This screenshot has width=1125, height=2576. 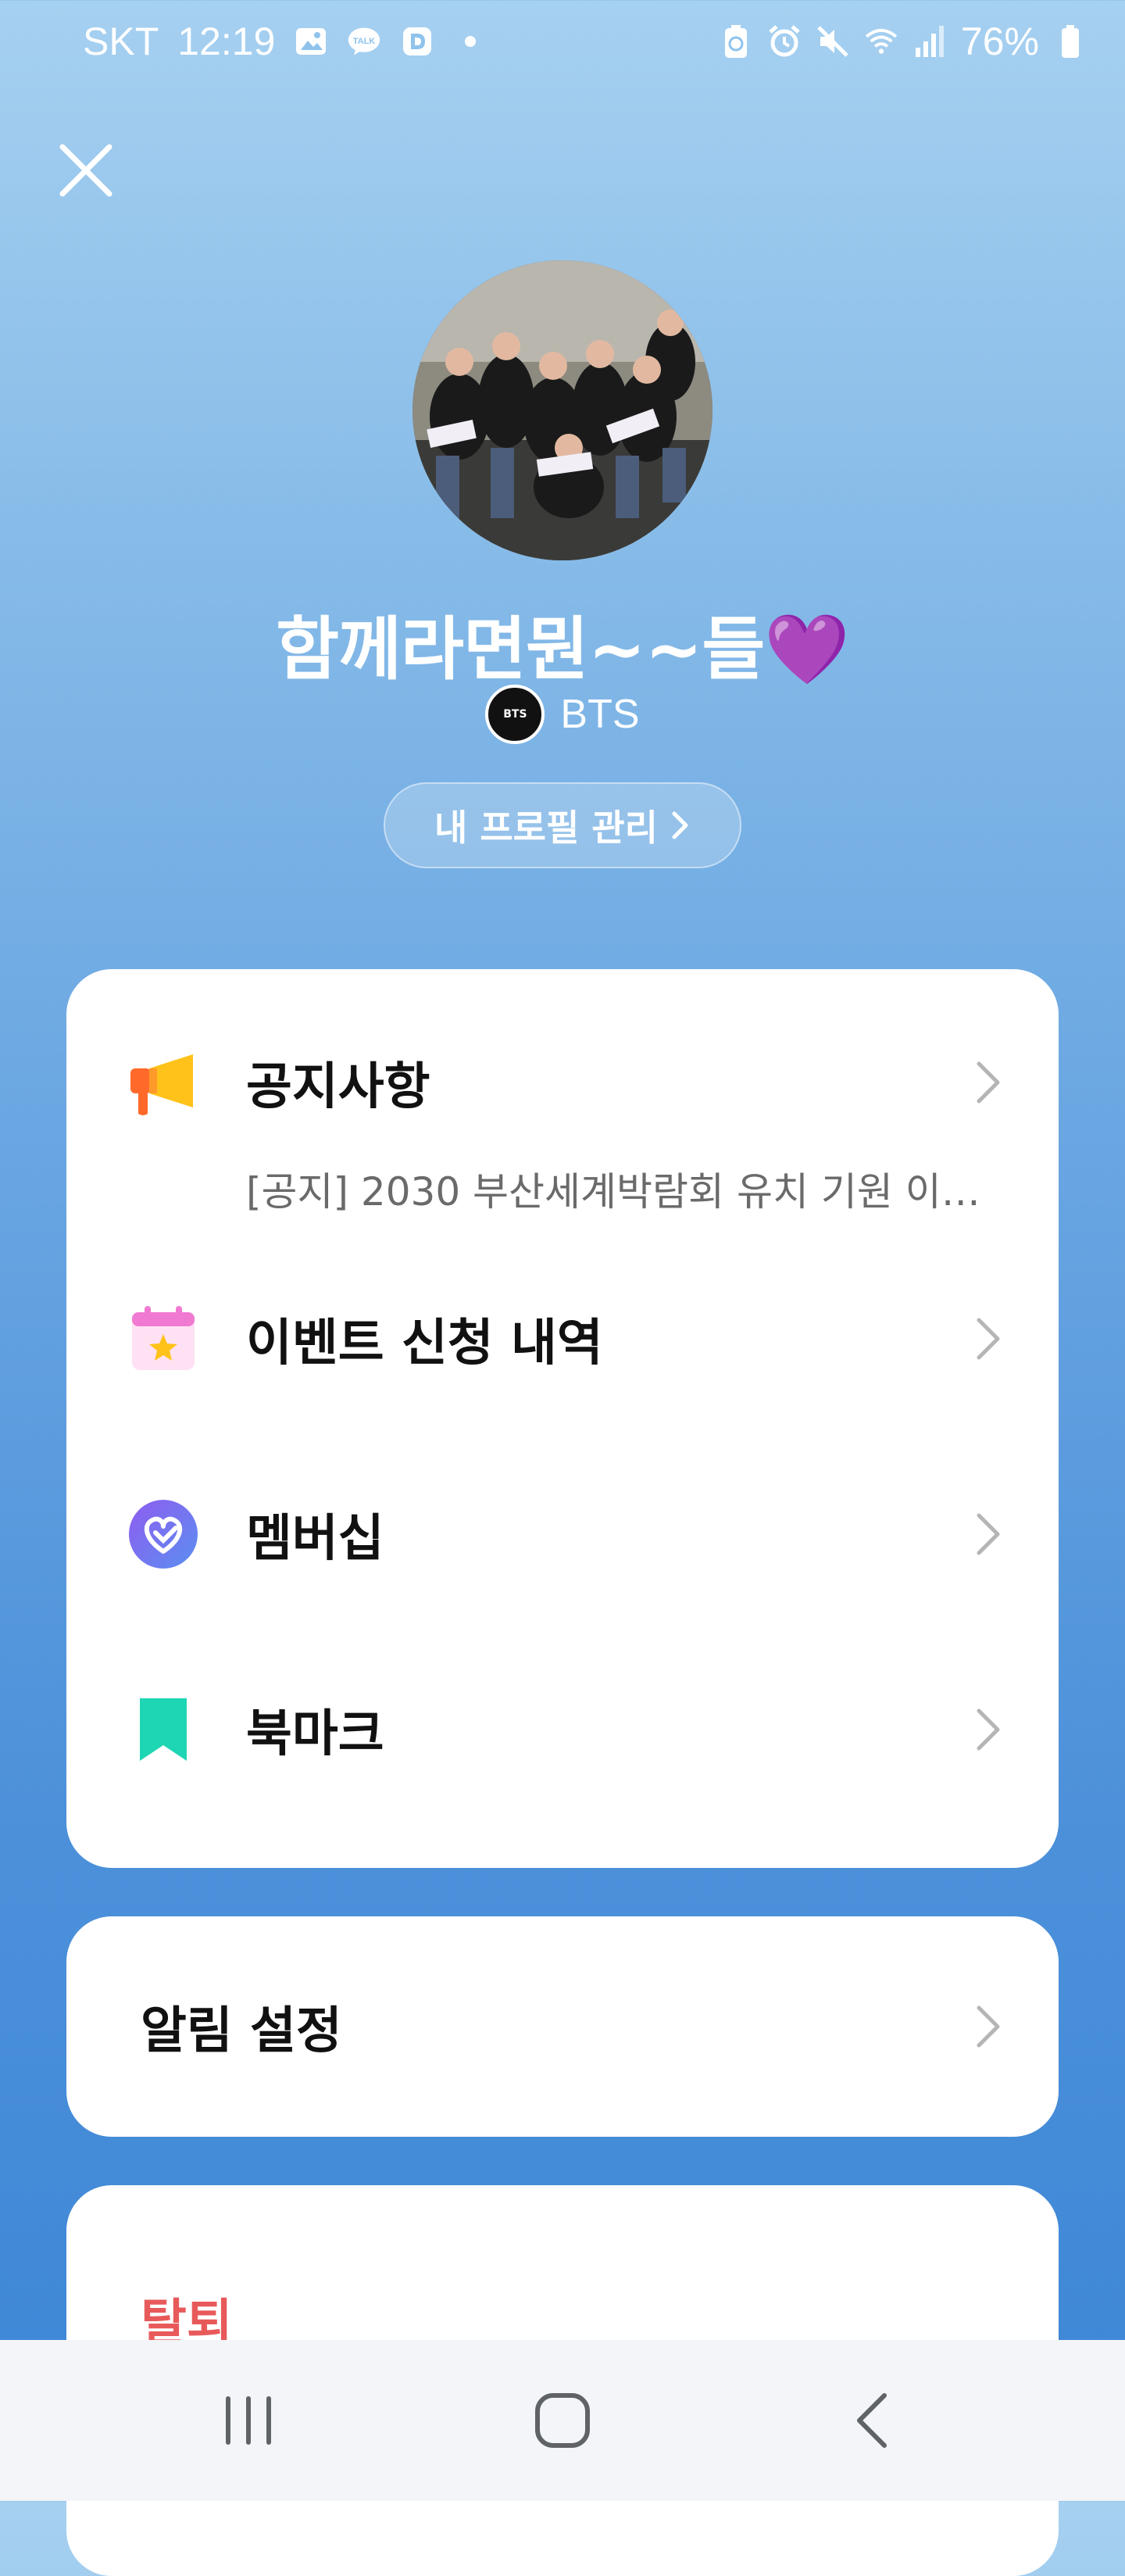 What do you see at coordinates (1070, 41) in the screenshot?
I see `battery-icon` at bounding box center [1070, 41].